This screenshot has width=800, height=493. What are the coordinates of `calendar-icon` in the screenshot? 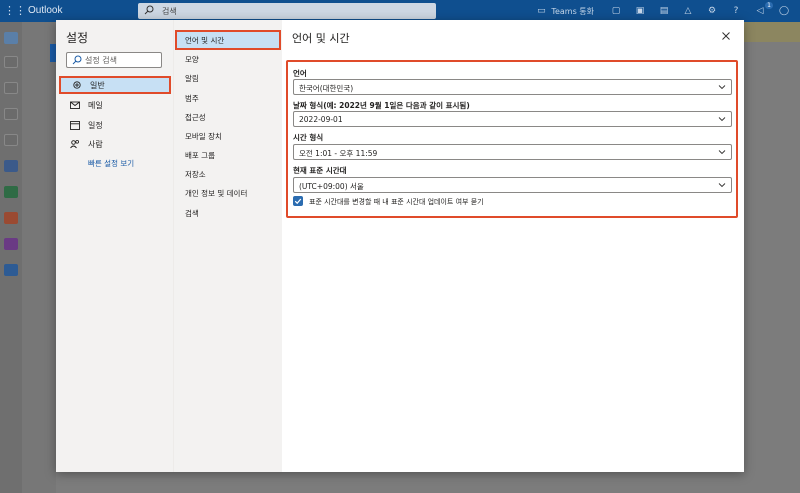 It's located at (75, 125).